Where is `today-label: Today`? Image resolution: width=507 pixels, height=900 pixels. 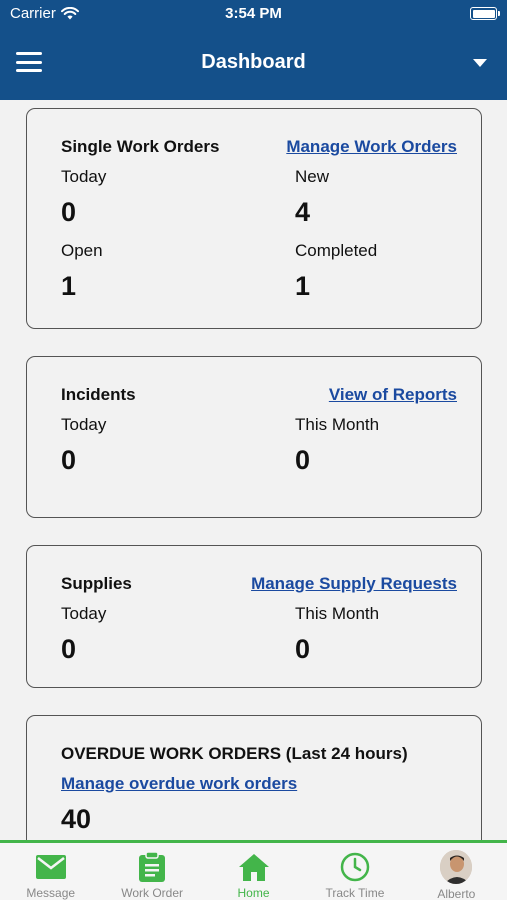
today-label: Today is located at coordinates (84, 176).